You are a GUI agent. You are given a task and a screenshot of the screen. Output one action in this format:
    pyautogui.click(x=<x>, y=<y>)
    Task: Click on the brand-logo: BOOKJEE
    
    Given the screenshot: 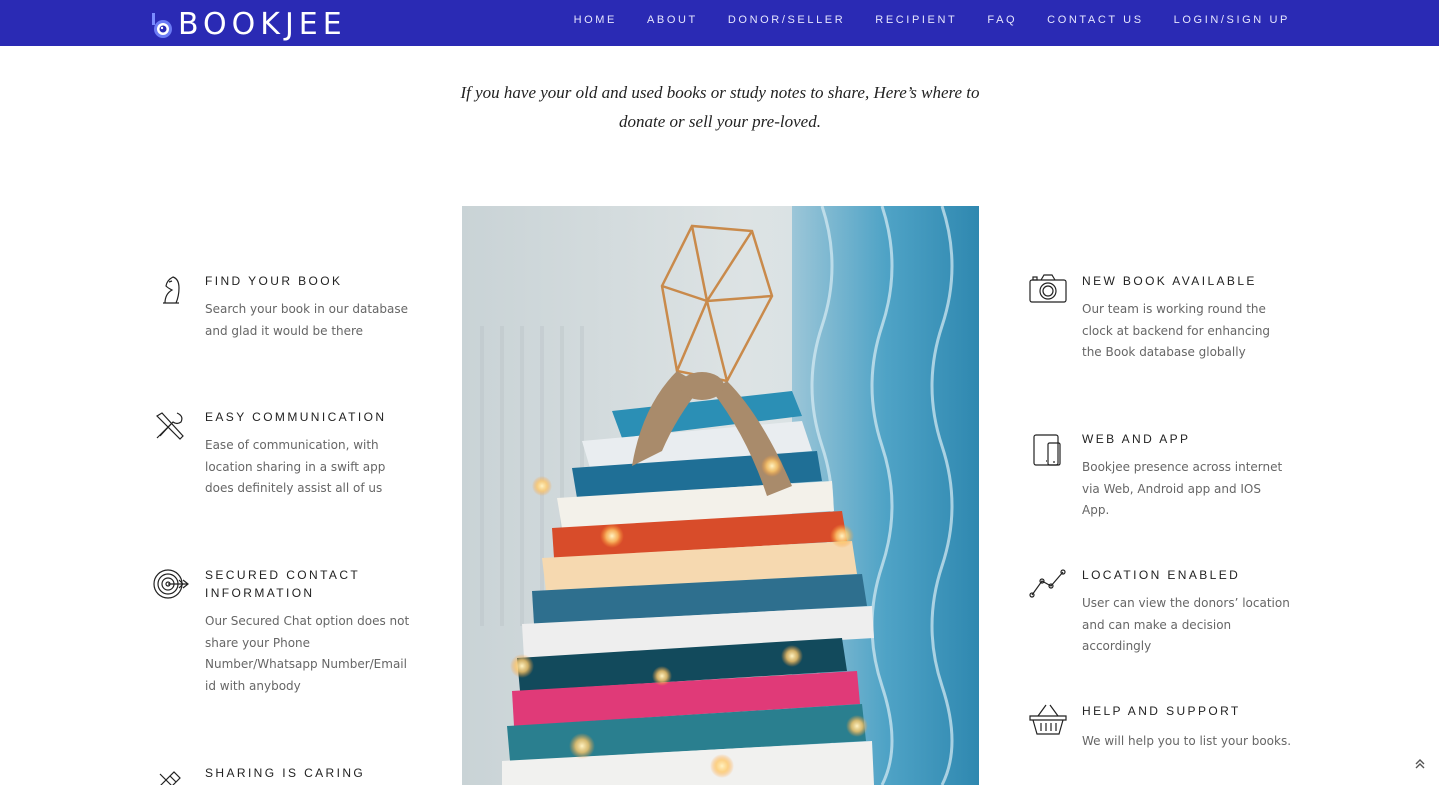 What is the action you would take?
    pyautogui.click(x=248, y=25)
    